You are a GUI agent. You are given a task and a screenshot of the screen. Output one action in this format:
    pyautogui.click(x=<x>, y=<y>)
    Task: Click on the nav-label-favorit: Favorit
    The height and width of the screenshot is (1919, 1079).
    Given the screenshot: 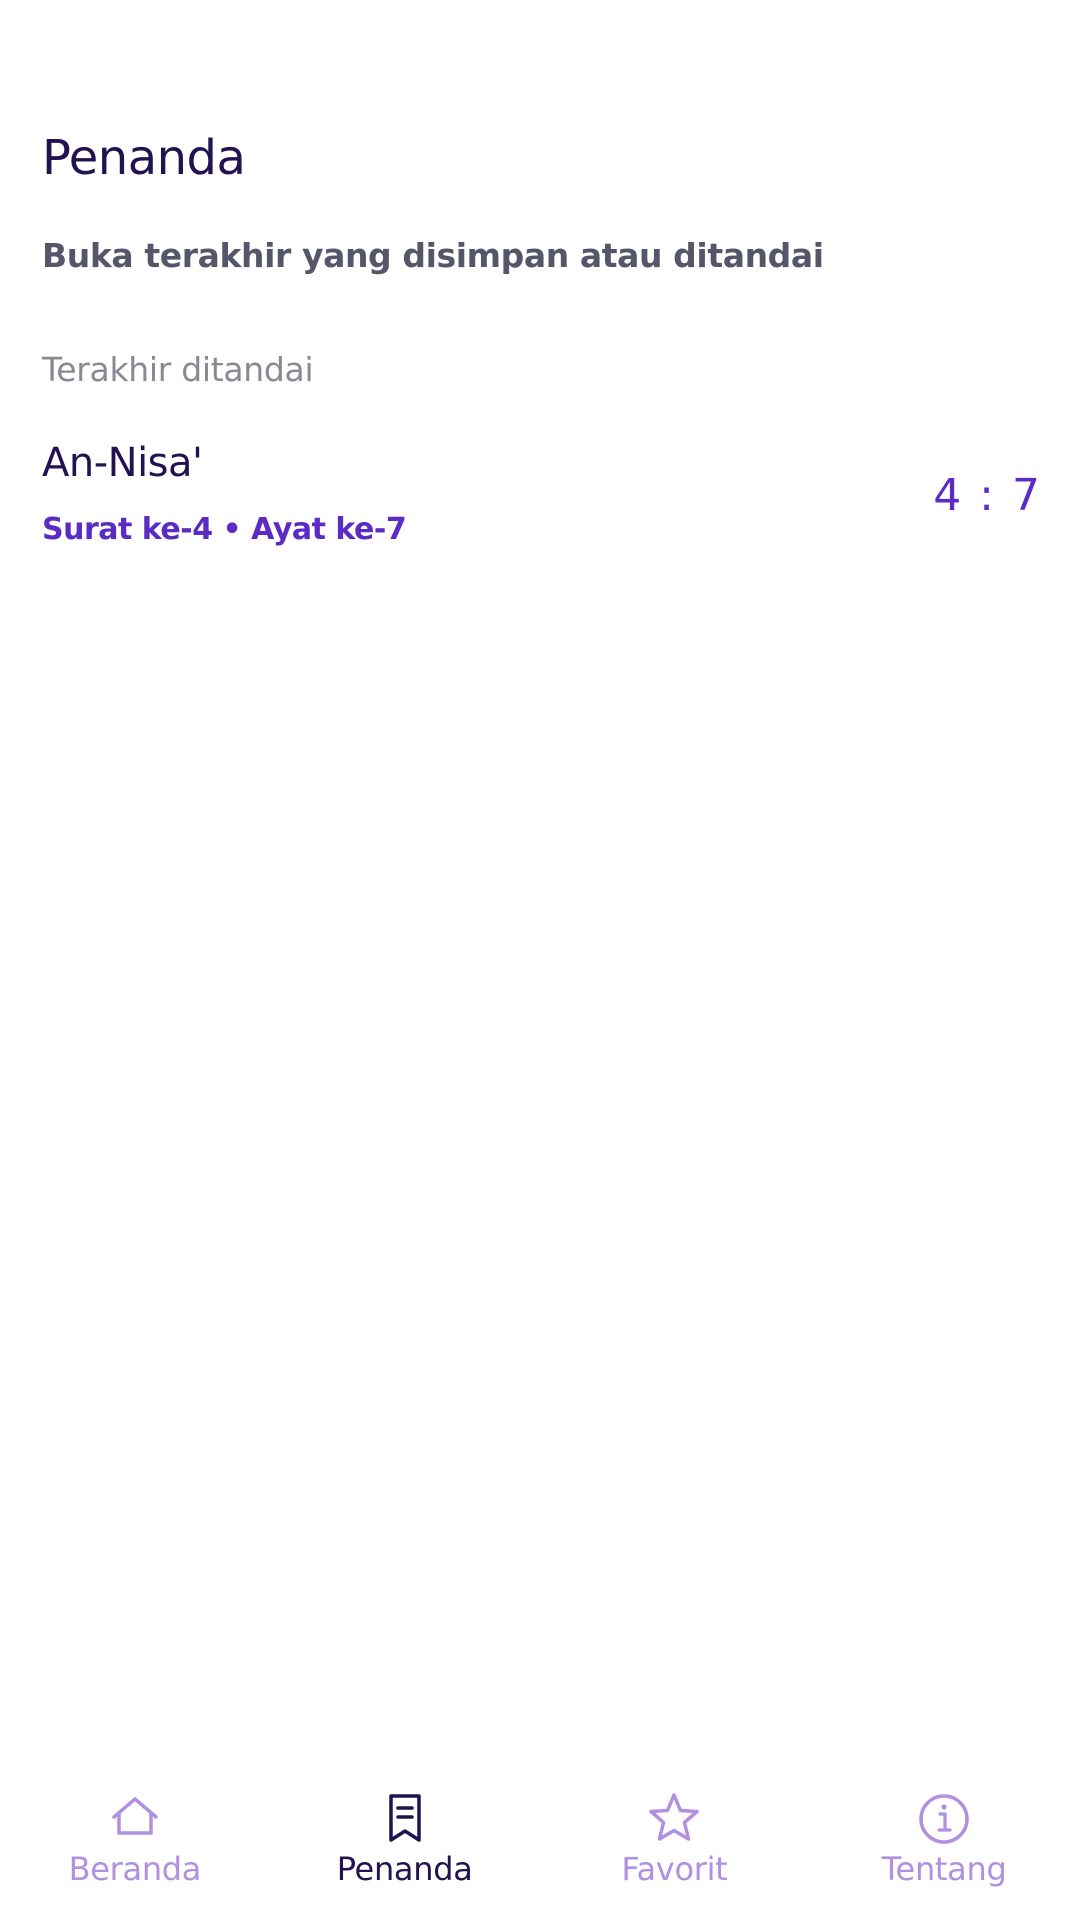 What is the action you would take?
    pyautogui.click(x=674, y=1869)
    